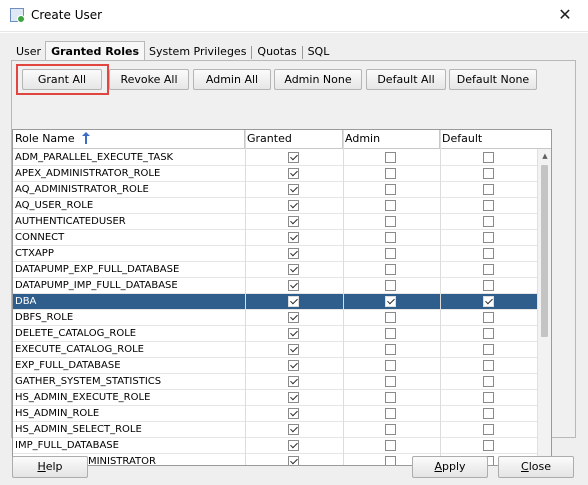 The width and height of the screenshot is (588, 485). What do you see at coordinates (294, 139) in the screenshot?
I see `column-header-granted: Granted` at bounding box center [294, 139].